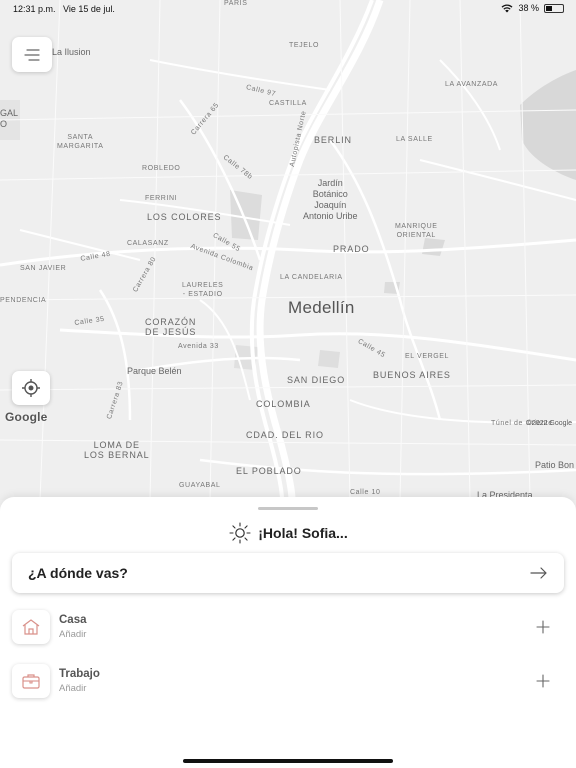 The image size is (576, 768). What do you see at coordinates (9, 113) in the screenshot?
I see `map-label-gal: GAL` at bounding box center [9, 113].